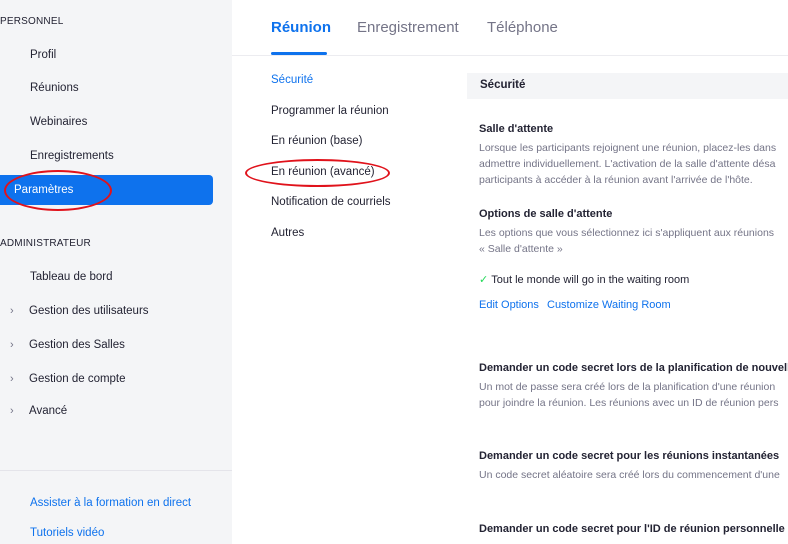 This screenshot has height=544, width=788. What do you see at coordinates (521, 249) in the screenshot?
I see `waiting-options-desc-line: « Salle d'attente »` at bounding box center [521, 249].